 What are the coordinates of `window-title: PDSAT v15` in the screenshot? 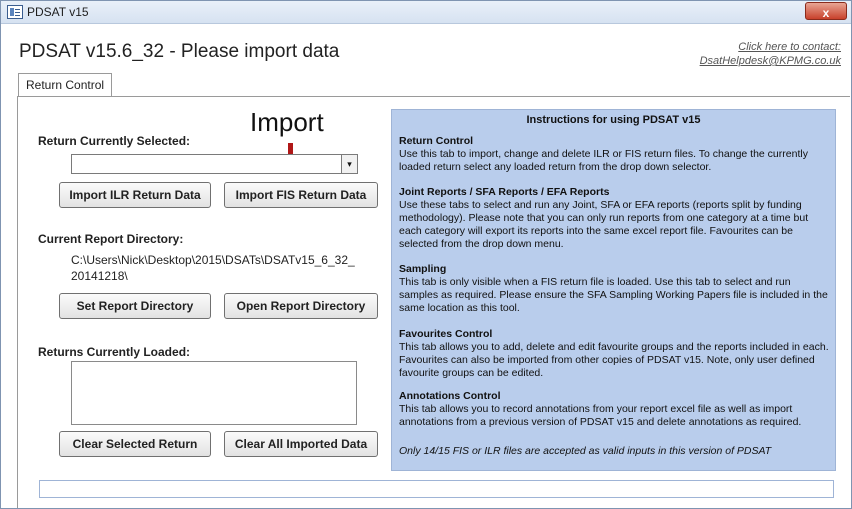 It's located at (58, 12).